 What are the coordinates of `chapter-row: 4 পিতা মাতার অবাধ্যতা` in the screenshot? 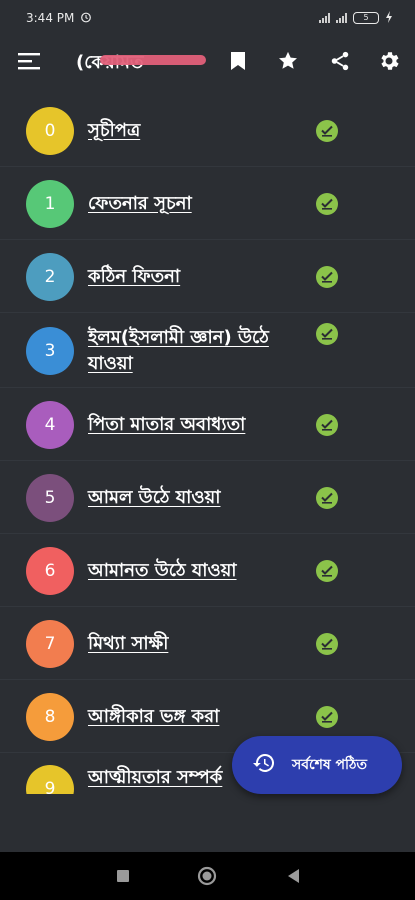 It's located at (207, 424).